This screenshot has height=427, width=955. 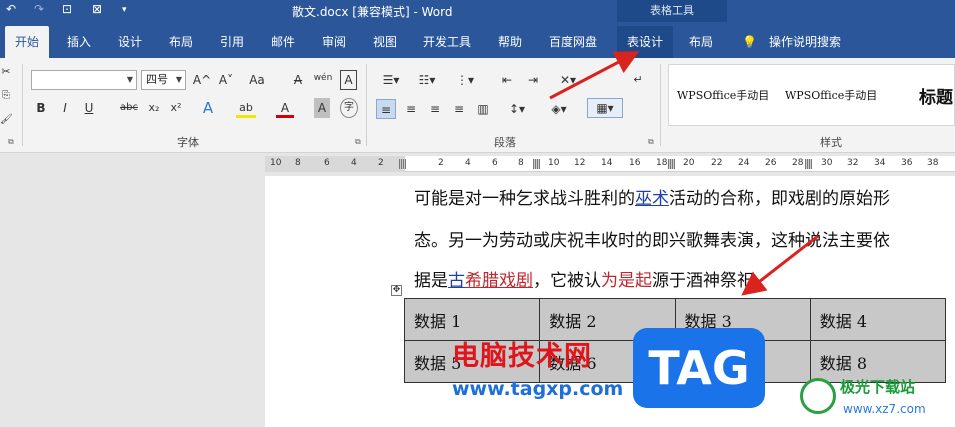 What do you see at coordinates (517, 109) in the screenshot?
I see `line-spacing-icon: ↕▾` at bounding box center [517, 109].